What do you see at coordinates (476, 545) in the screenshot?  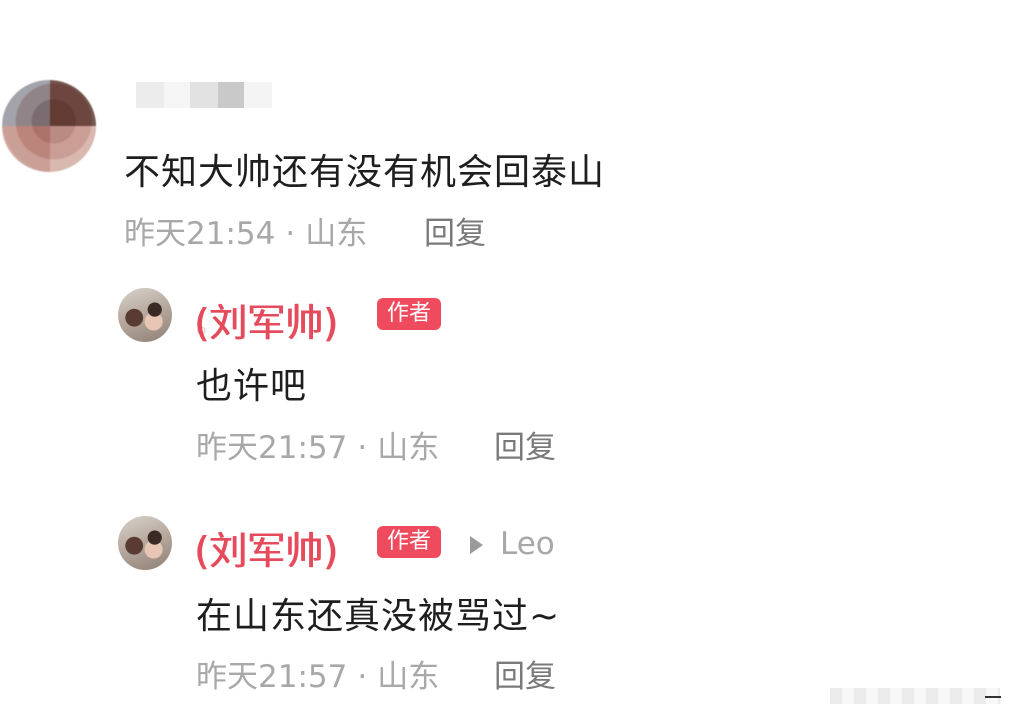 I see `reply-arrow-icon` at bounding box center [476, 545].